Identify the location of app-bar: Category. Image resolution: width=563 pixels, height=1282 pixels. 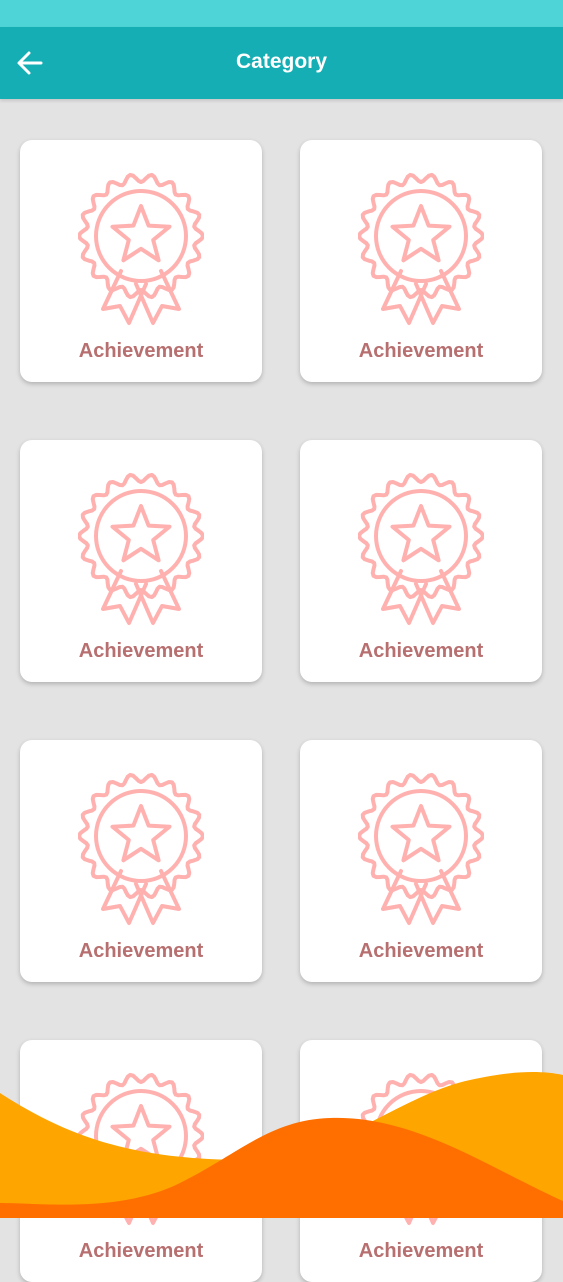
(281, 63).